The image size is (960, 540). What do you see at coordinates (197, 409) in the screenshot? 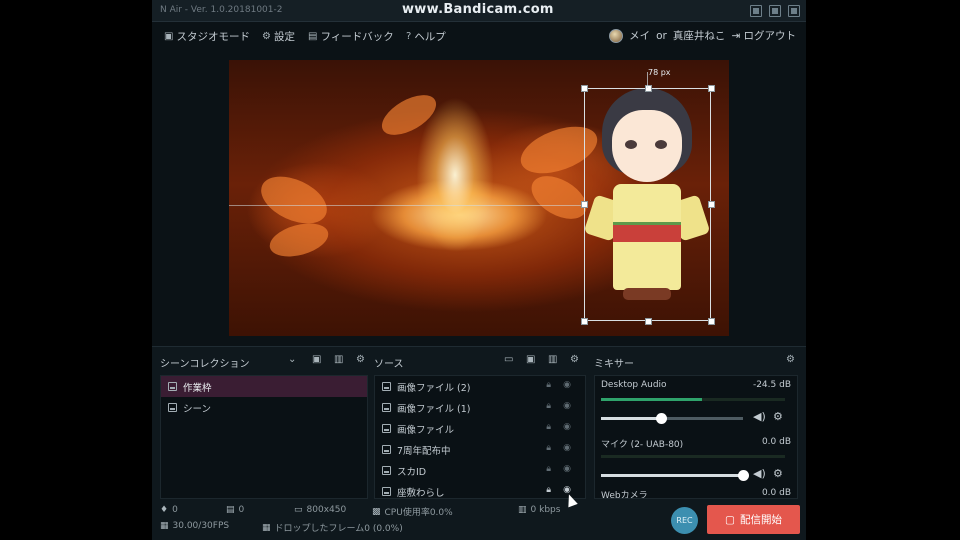
I see `scene-label: シーン` at bounding box center [197, 409].